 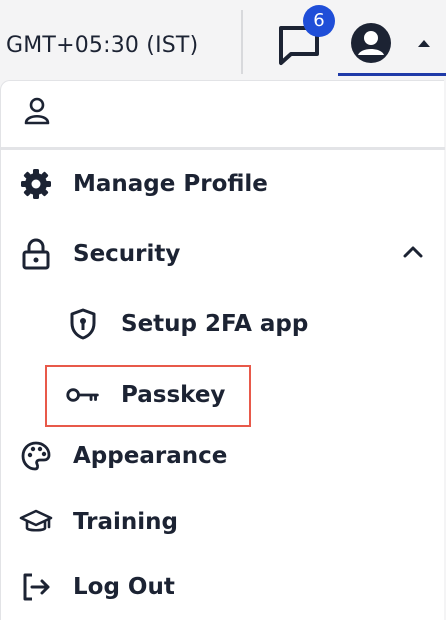 I want to click on menu-item-label: Log Out, so click(x=124, y=587).